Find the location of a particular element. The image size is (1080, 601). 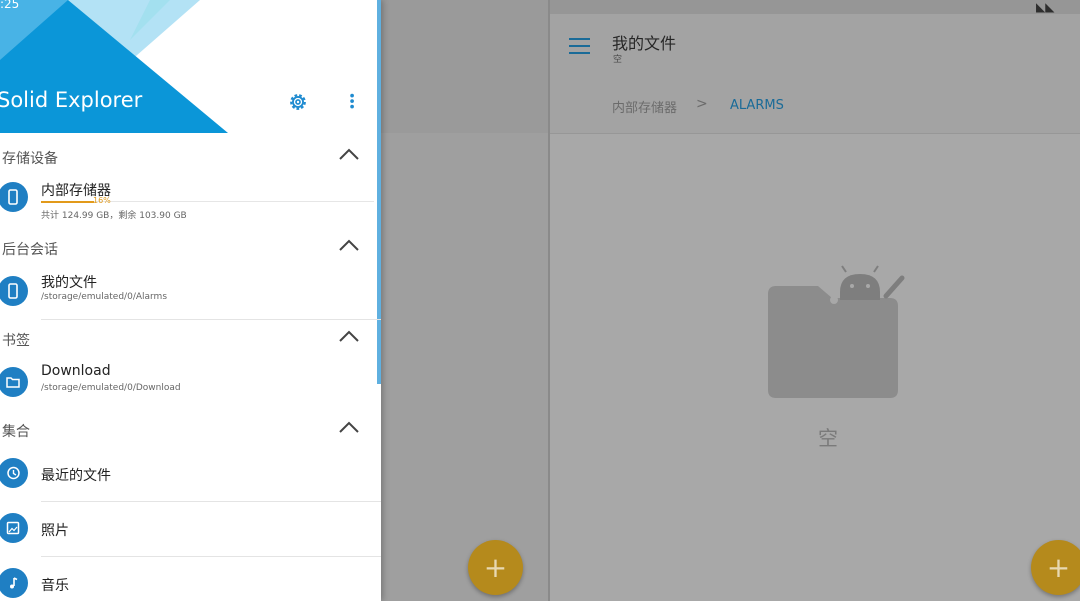

bookmark-path: /storage/emulated/0/Download is located at coordinates (111, 388).